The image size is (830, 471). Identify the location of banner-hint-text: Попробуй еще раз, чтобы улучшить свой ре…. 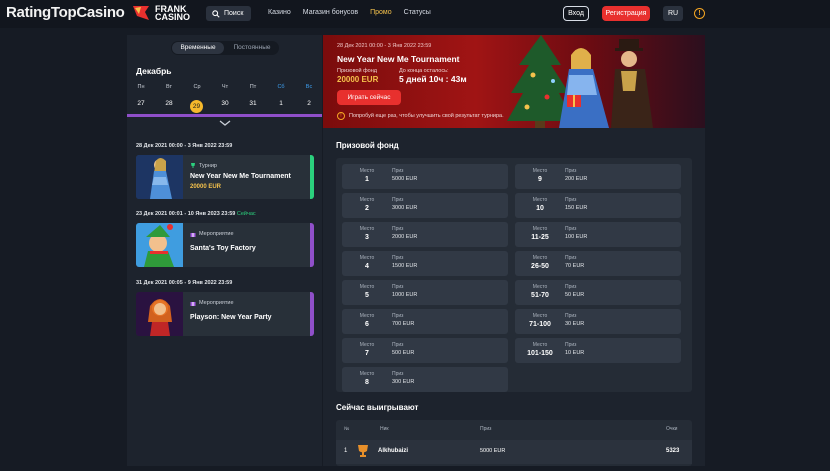
(426, 116).